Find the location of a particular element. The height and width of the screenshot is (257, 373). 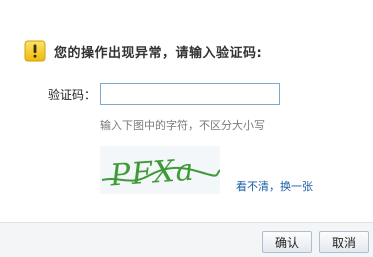

captcha-input is located at coordinates (190, 94).